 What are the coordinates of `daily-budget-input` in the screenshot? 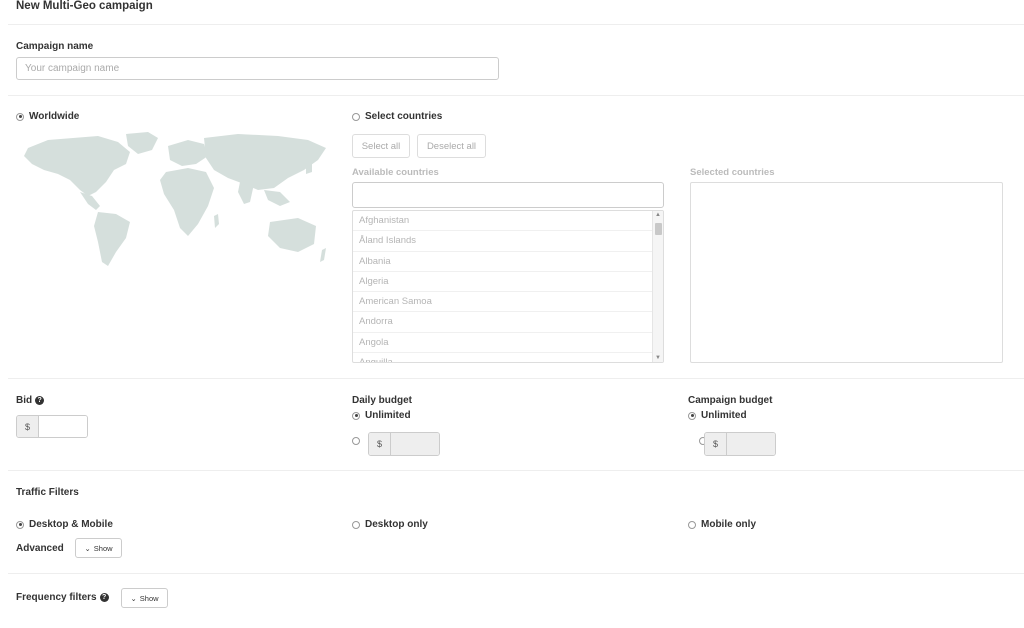 It's located at (415, 444).